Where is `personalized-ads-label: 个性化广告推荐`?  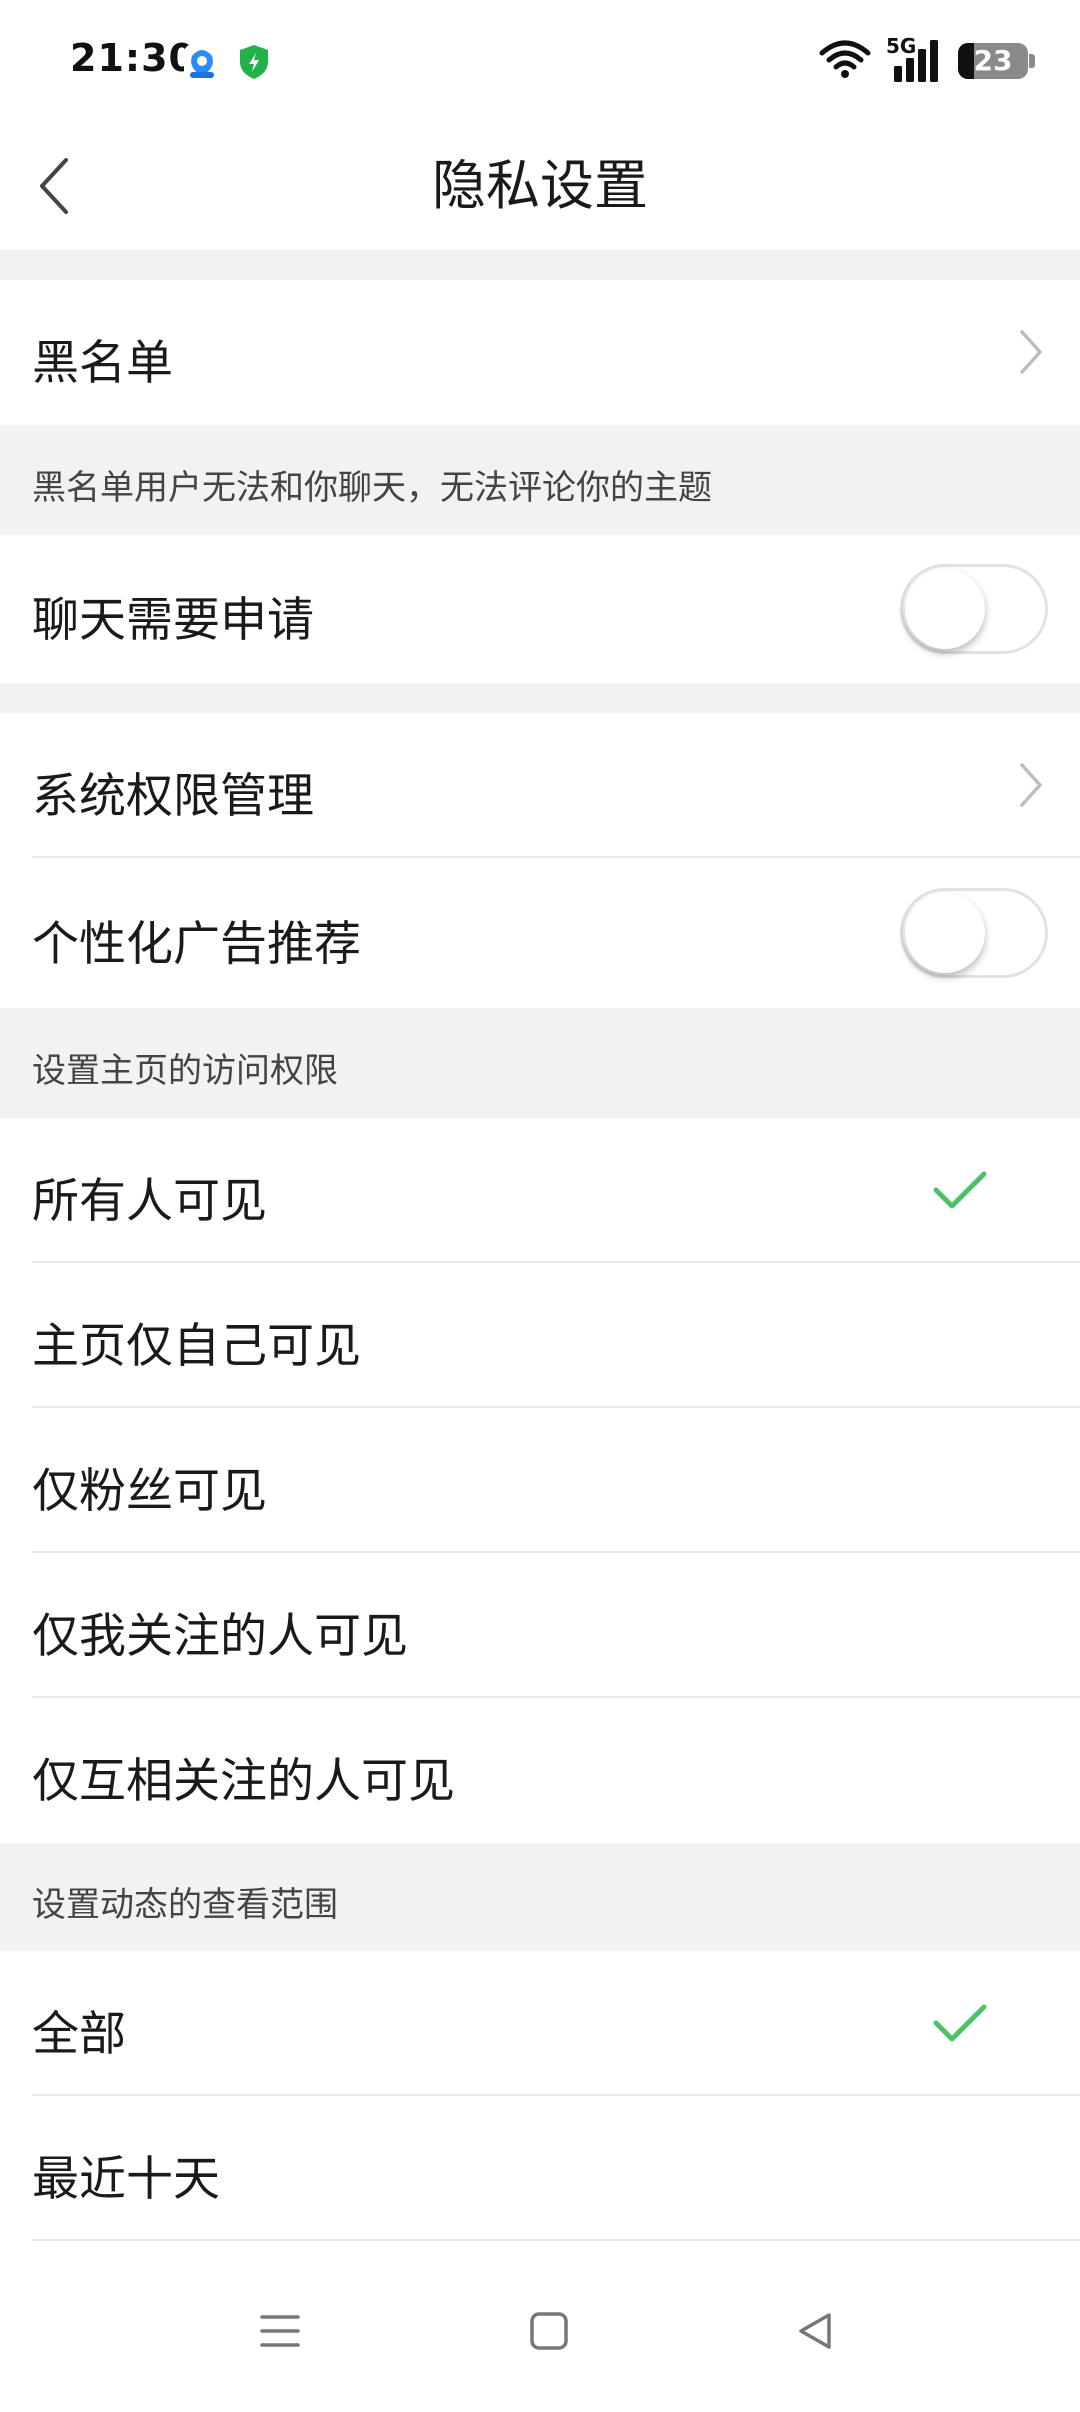 personalized-ads-label: 个性化广告推荐 is located at coordinates (196, 944).